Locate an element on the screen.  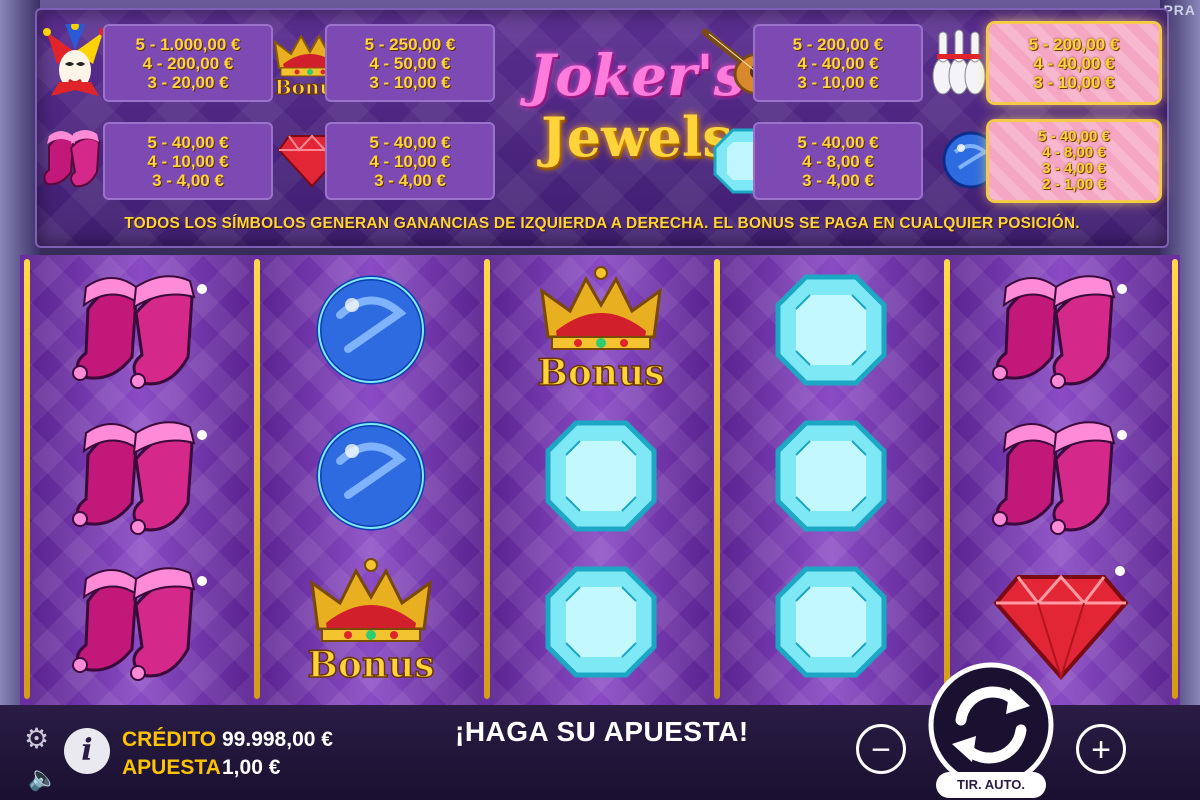
pay-line: 5 - 1.000,00 € is located at coordinates (188, 44).